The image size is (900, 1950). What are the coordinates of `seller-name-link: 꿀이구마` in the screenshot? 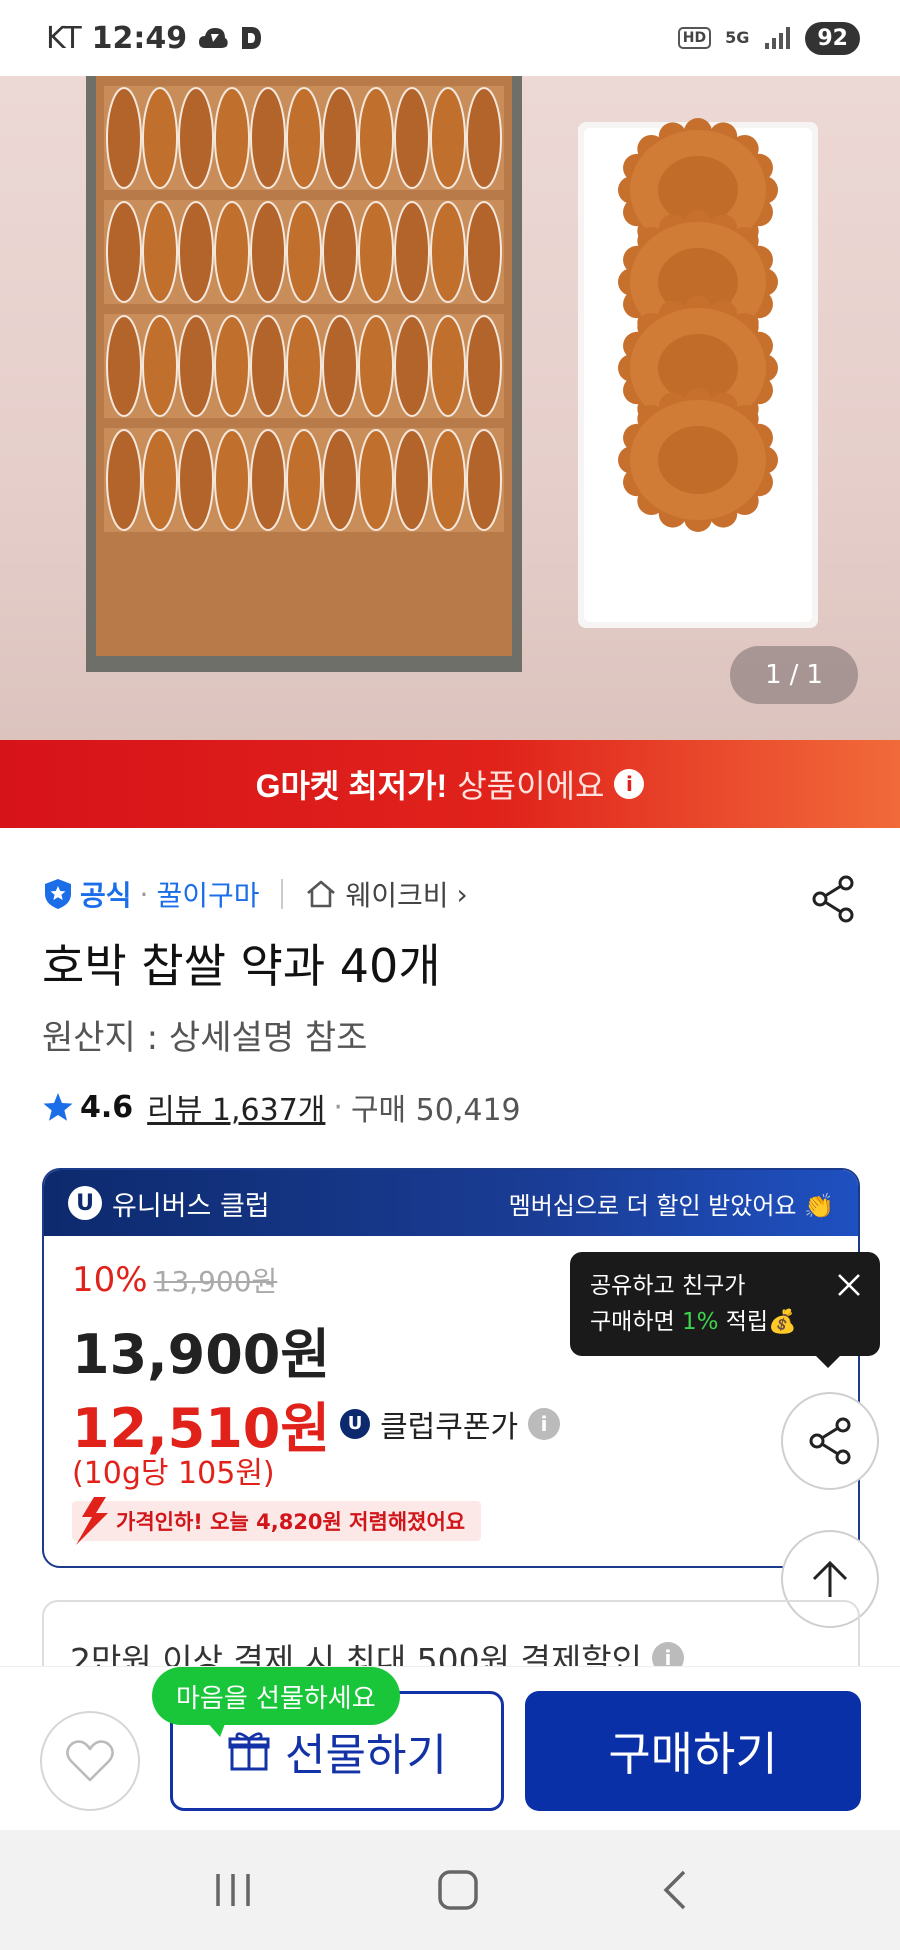 It's located at (207, 894).